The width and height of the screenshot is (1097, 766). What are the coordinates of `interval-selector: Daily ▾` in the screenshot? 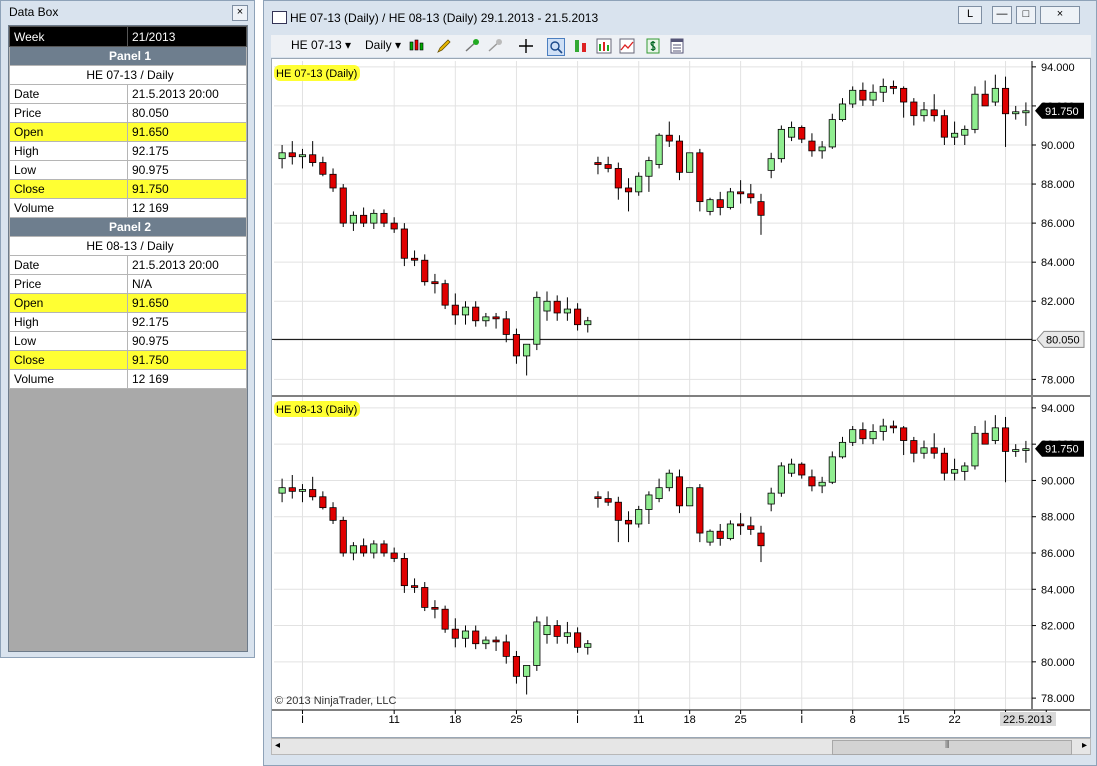 It's located at (383, 45).